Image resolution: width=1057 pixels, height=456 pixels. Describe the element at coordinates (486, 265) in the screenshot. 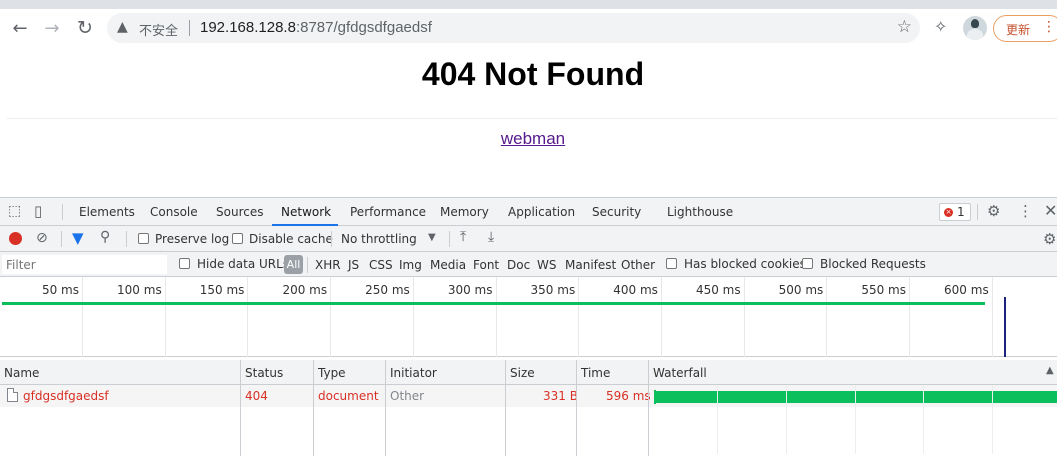

I see `filter-font-button: Font` at that location.